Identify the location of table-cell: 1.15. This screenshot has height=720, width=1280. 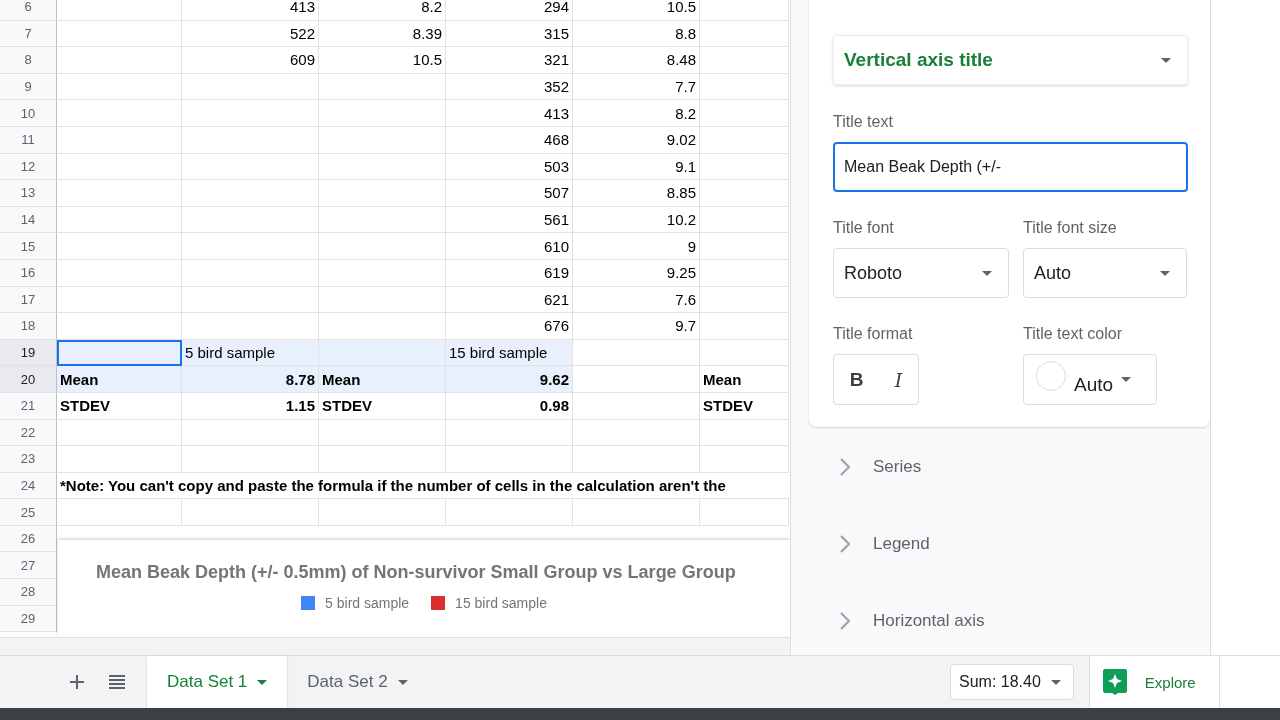
(250, 406).